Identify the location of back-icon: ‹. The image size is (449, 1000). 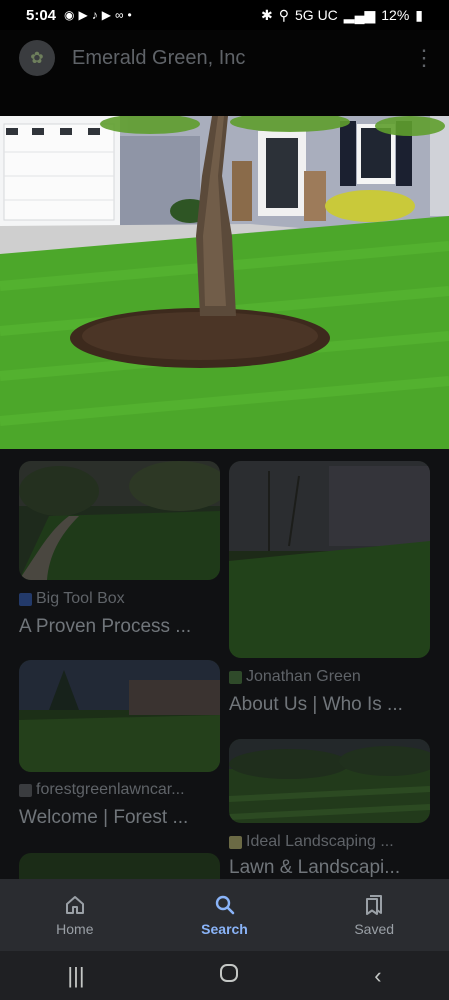
(377, 976).